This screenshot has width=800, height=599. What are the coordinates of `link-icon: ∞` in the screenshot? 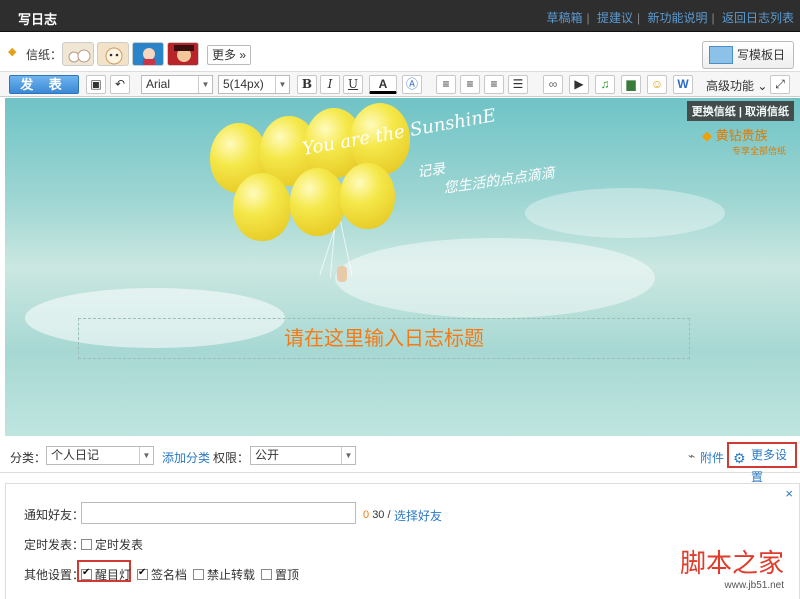 It's located at (553, 84).